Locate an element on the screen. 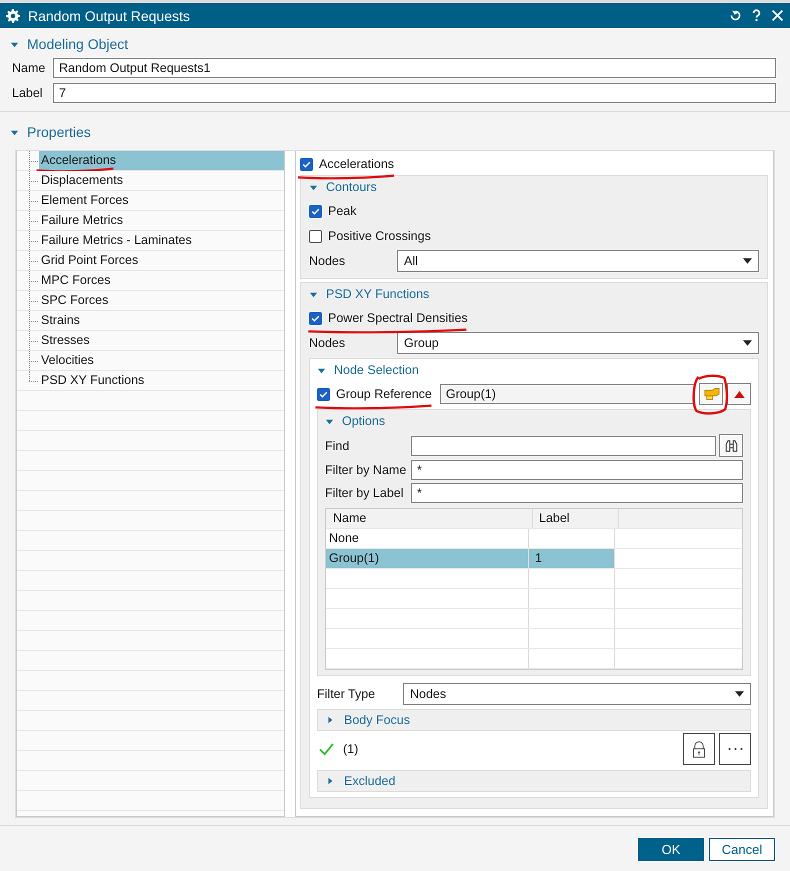 The width and height of the screenshot is (790, 871). padlock-icon is located at coordinates (699, 749).